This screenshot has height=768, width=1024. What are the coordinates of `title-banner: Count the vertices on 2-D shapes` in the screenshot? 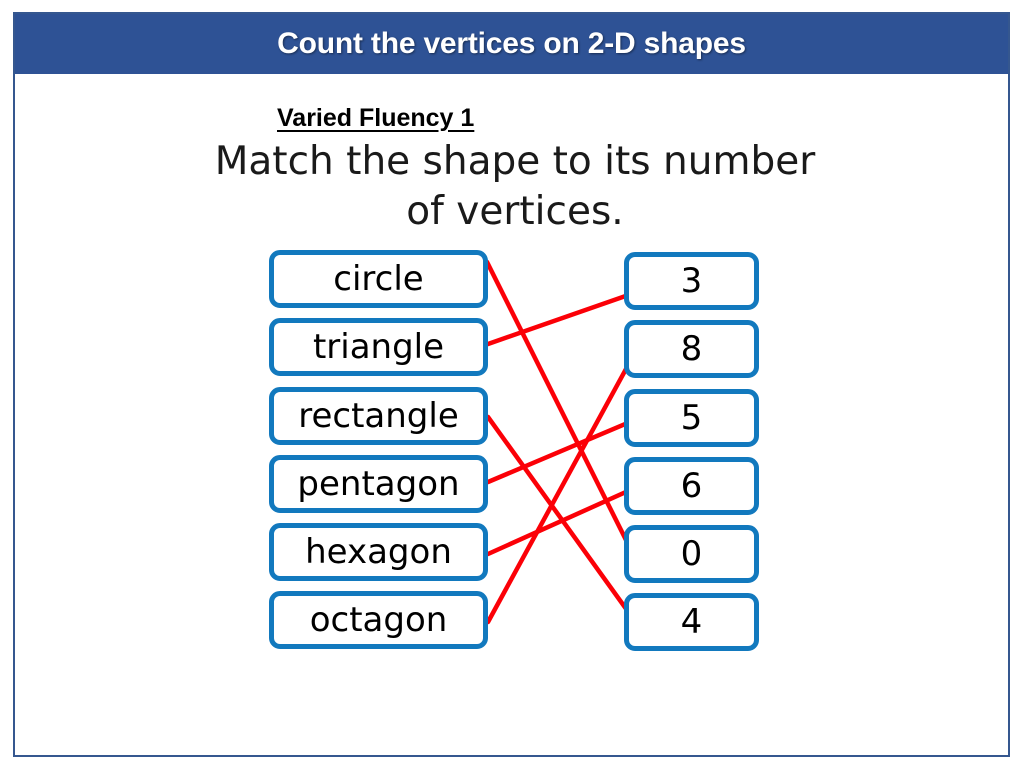 It's located at (511, 44).